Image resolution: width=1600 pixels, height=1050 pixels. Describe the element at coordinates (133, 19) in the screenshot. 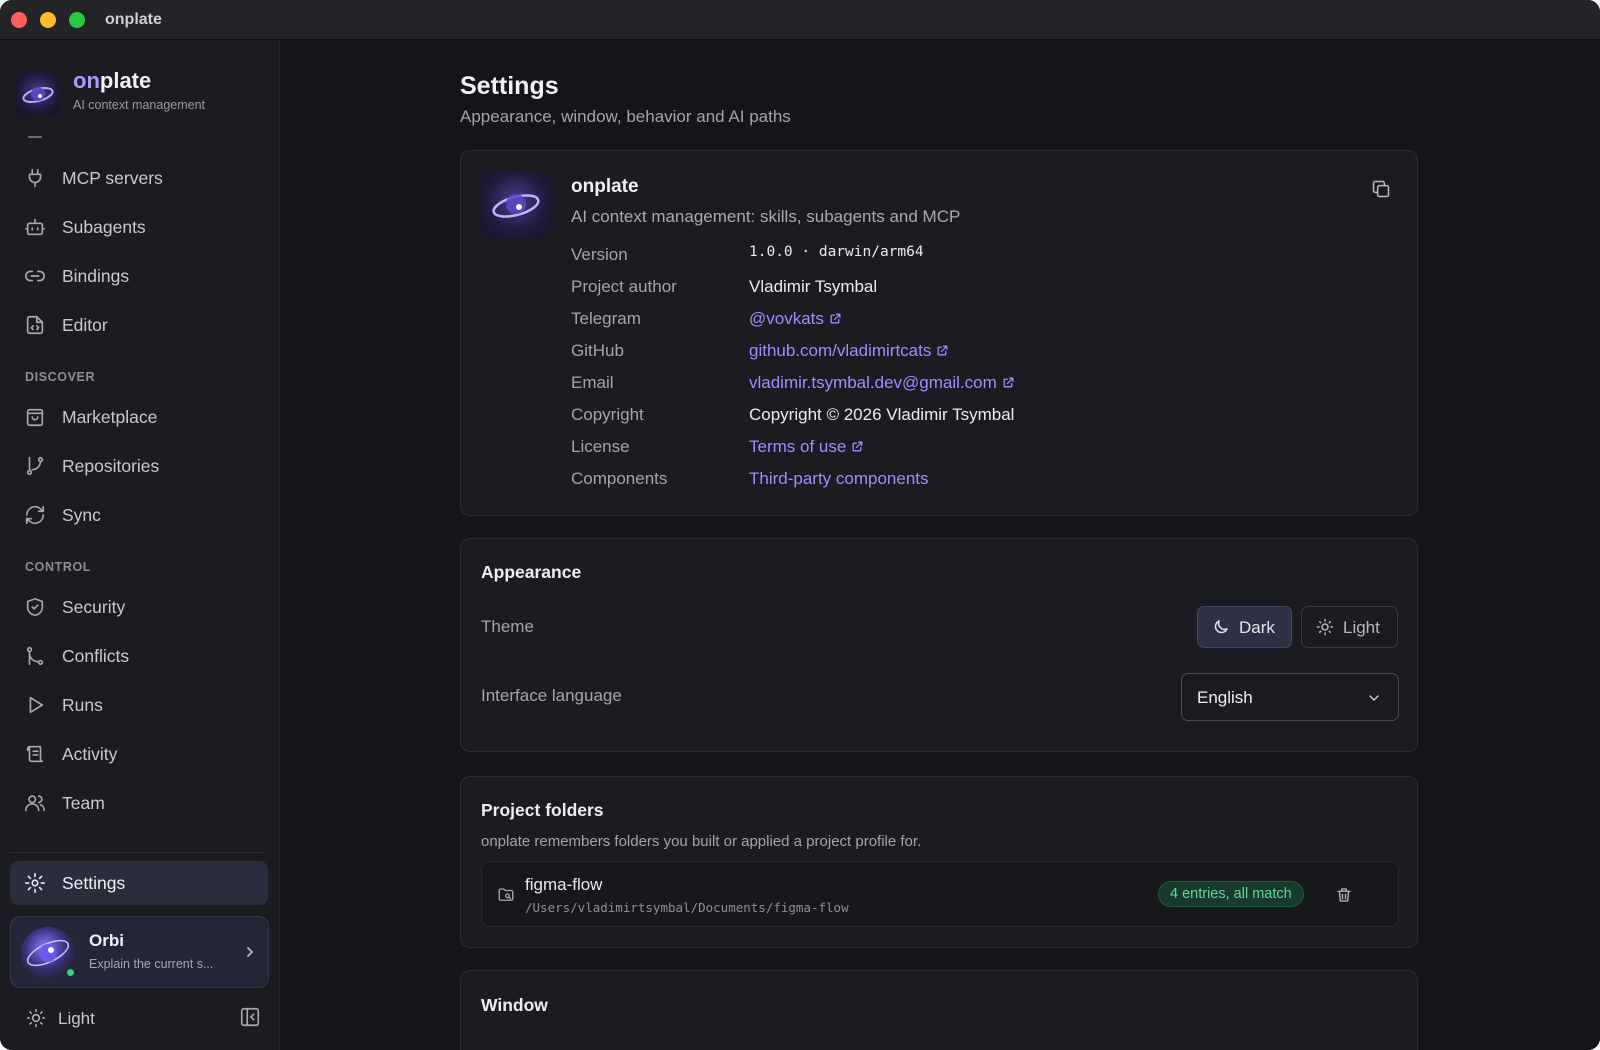

I see `window-title: onplate` at that location.